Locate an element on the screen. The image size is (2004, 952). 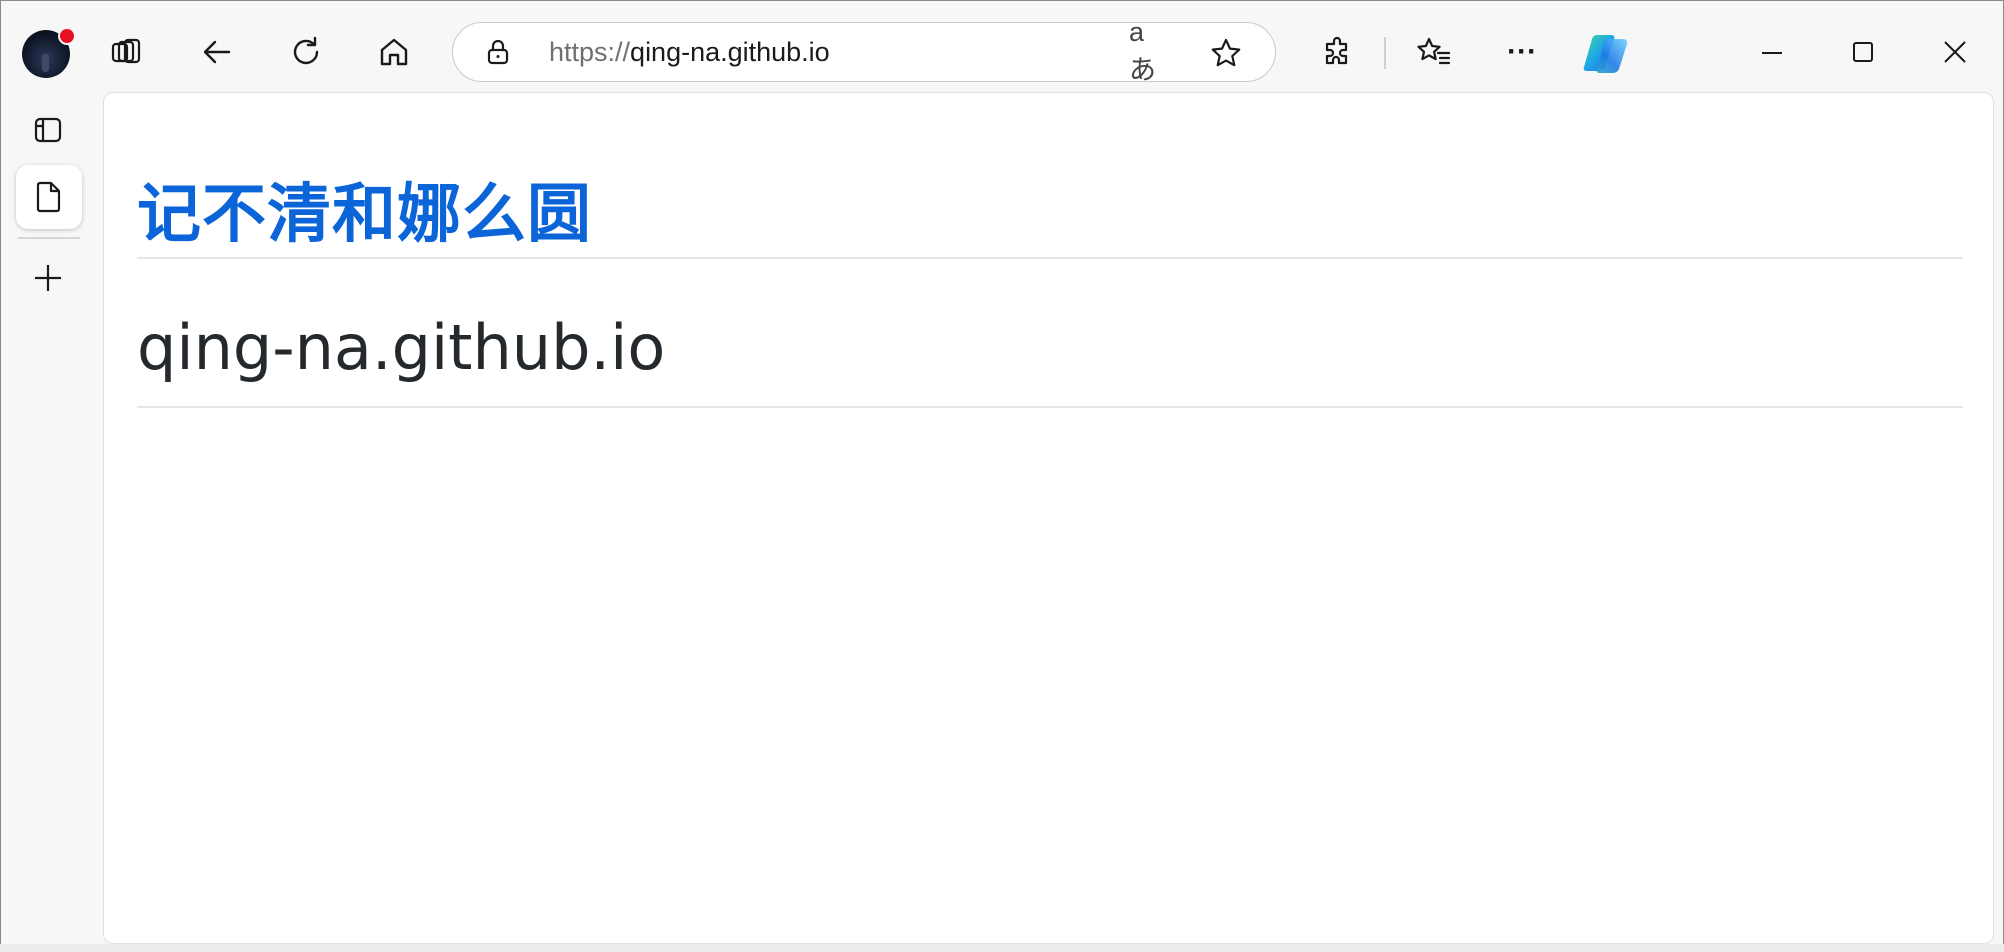
tab-actions-icon is located at coordinates (48, 130).